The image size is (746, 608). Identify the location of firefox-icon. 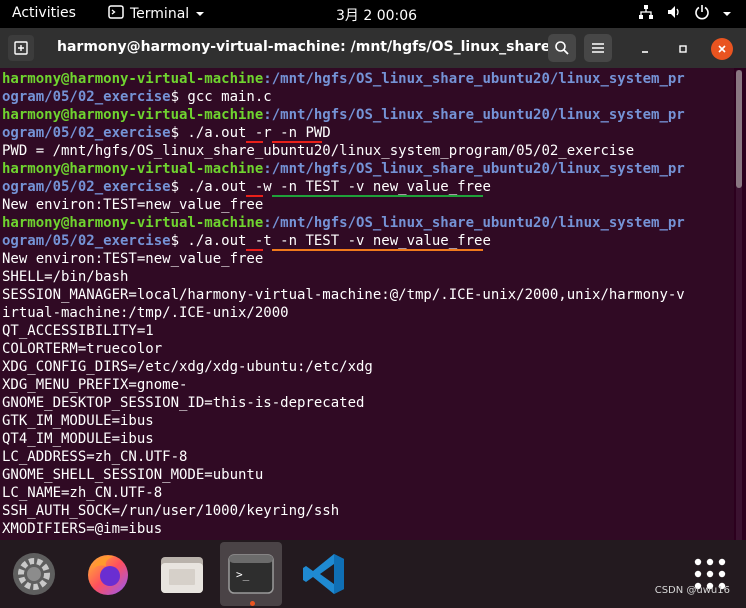
(108, 575).